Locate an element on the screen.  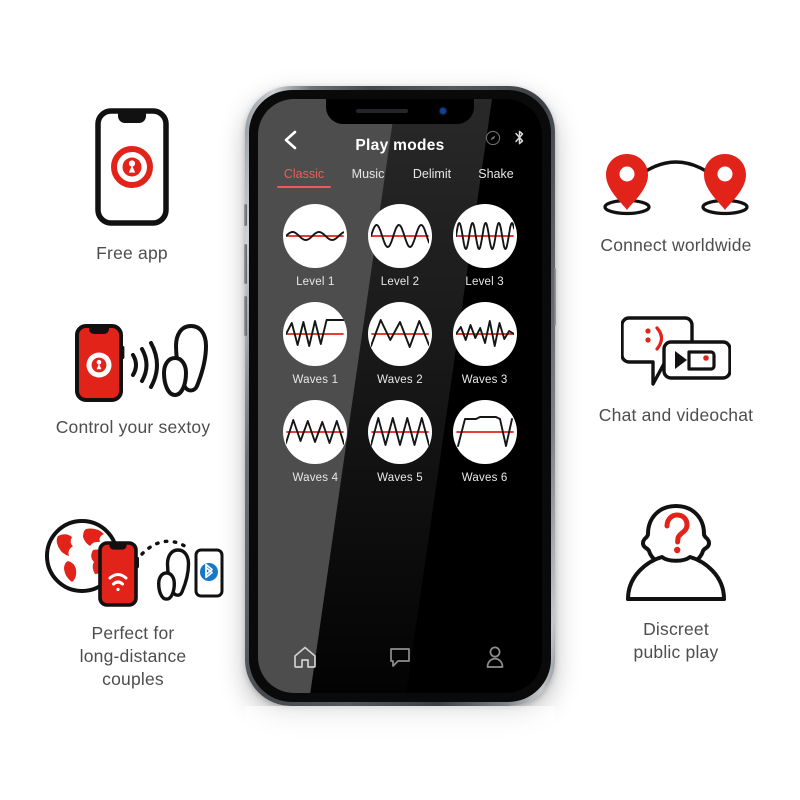
bottom-navigation is located at coordinates (400, 659).